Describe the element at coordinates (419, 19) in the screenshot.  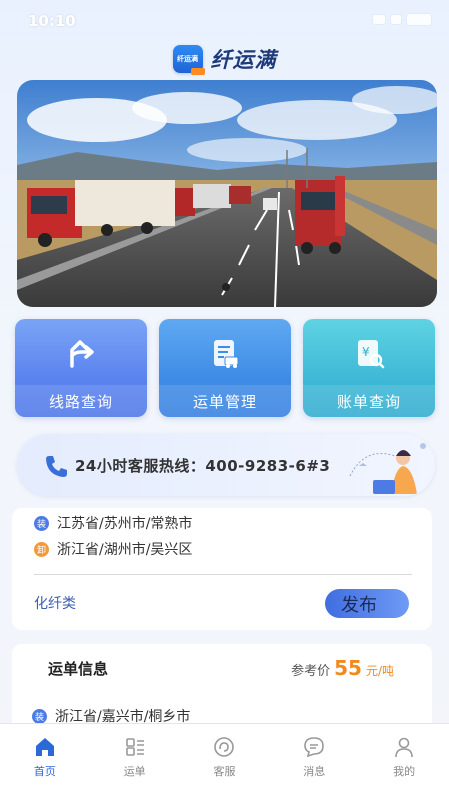
I see `battery-icon` at that location.